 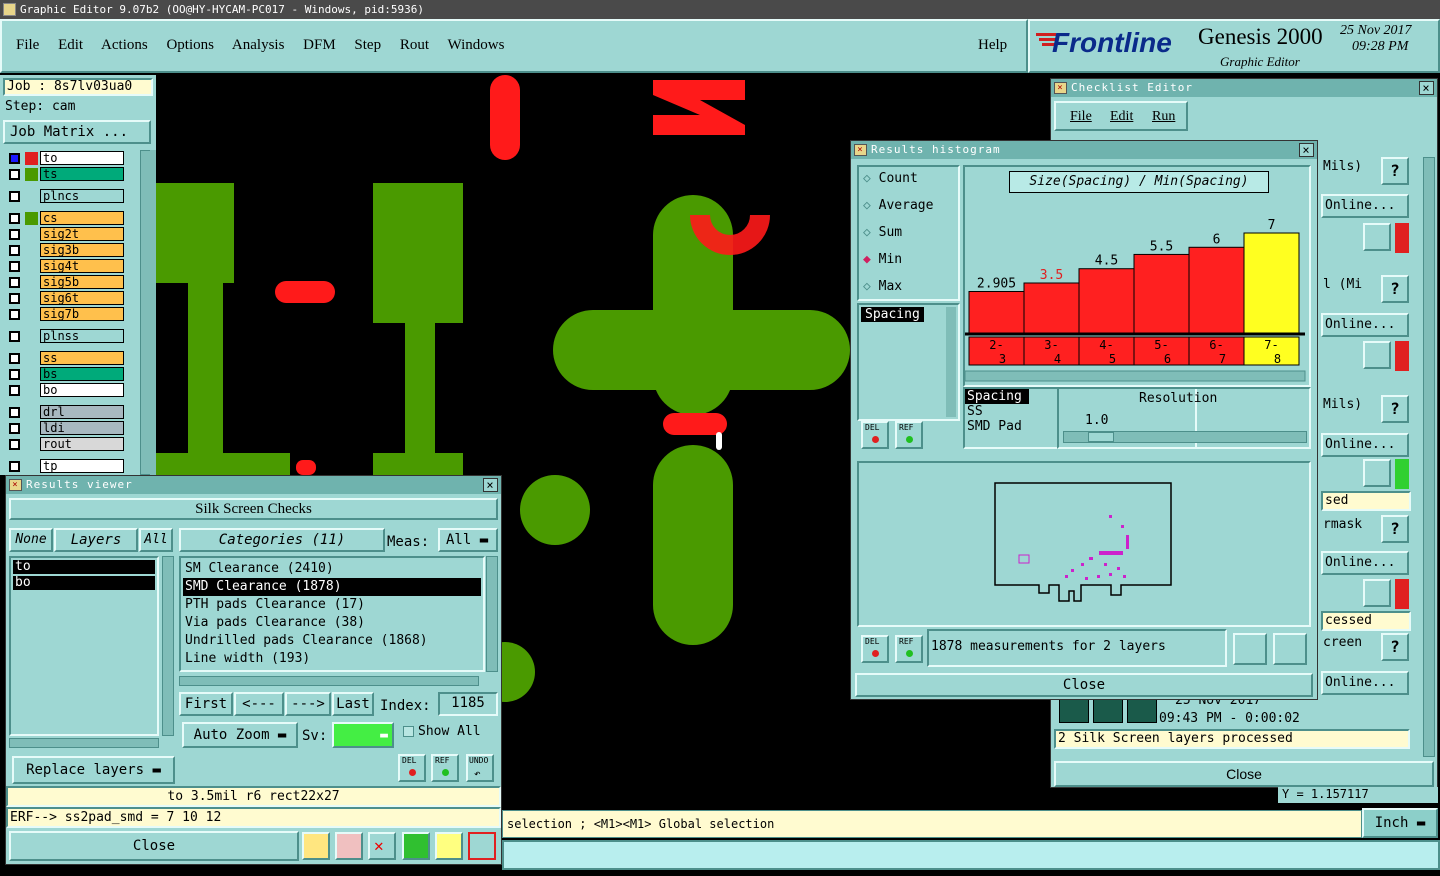 What do you see at coordinates (65, 282) in the screenshot?
I see `layer-row-sig5b: sig5b` at bounding box center [65, 282].